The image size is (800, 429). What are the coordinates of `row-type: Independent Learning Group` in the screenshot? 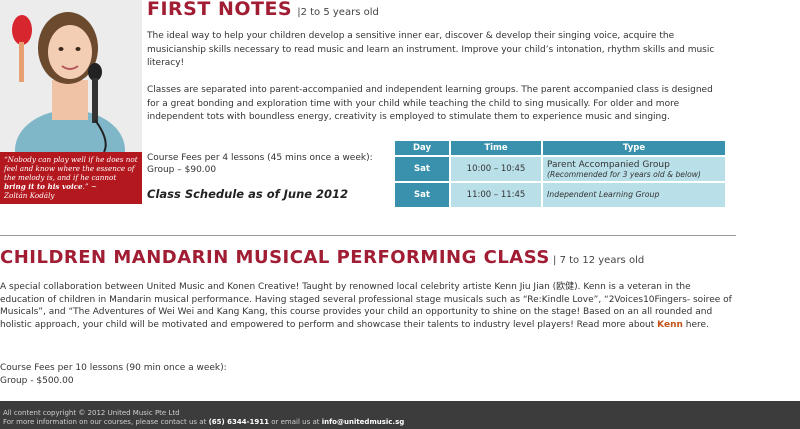 It's located at (634, 195).